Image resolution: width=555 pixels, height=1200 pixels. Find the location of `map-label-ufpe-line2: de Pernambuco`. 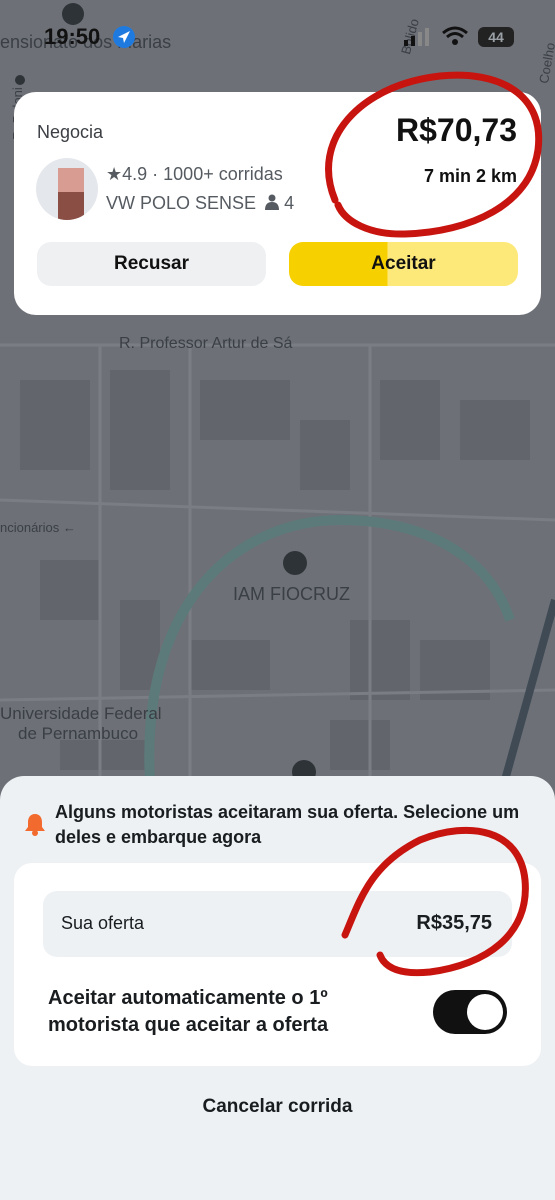

map-label-ufpe-line2: de Pernambuco is located at coordinates (78, 733).